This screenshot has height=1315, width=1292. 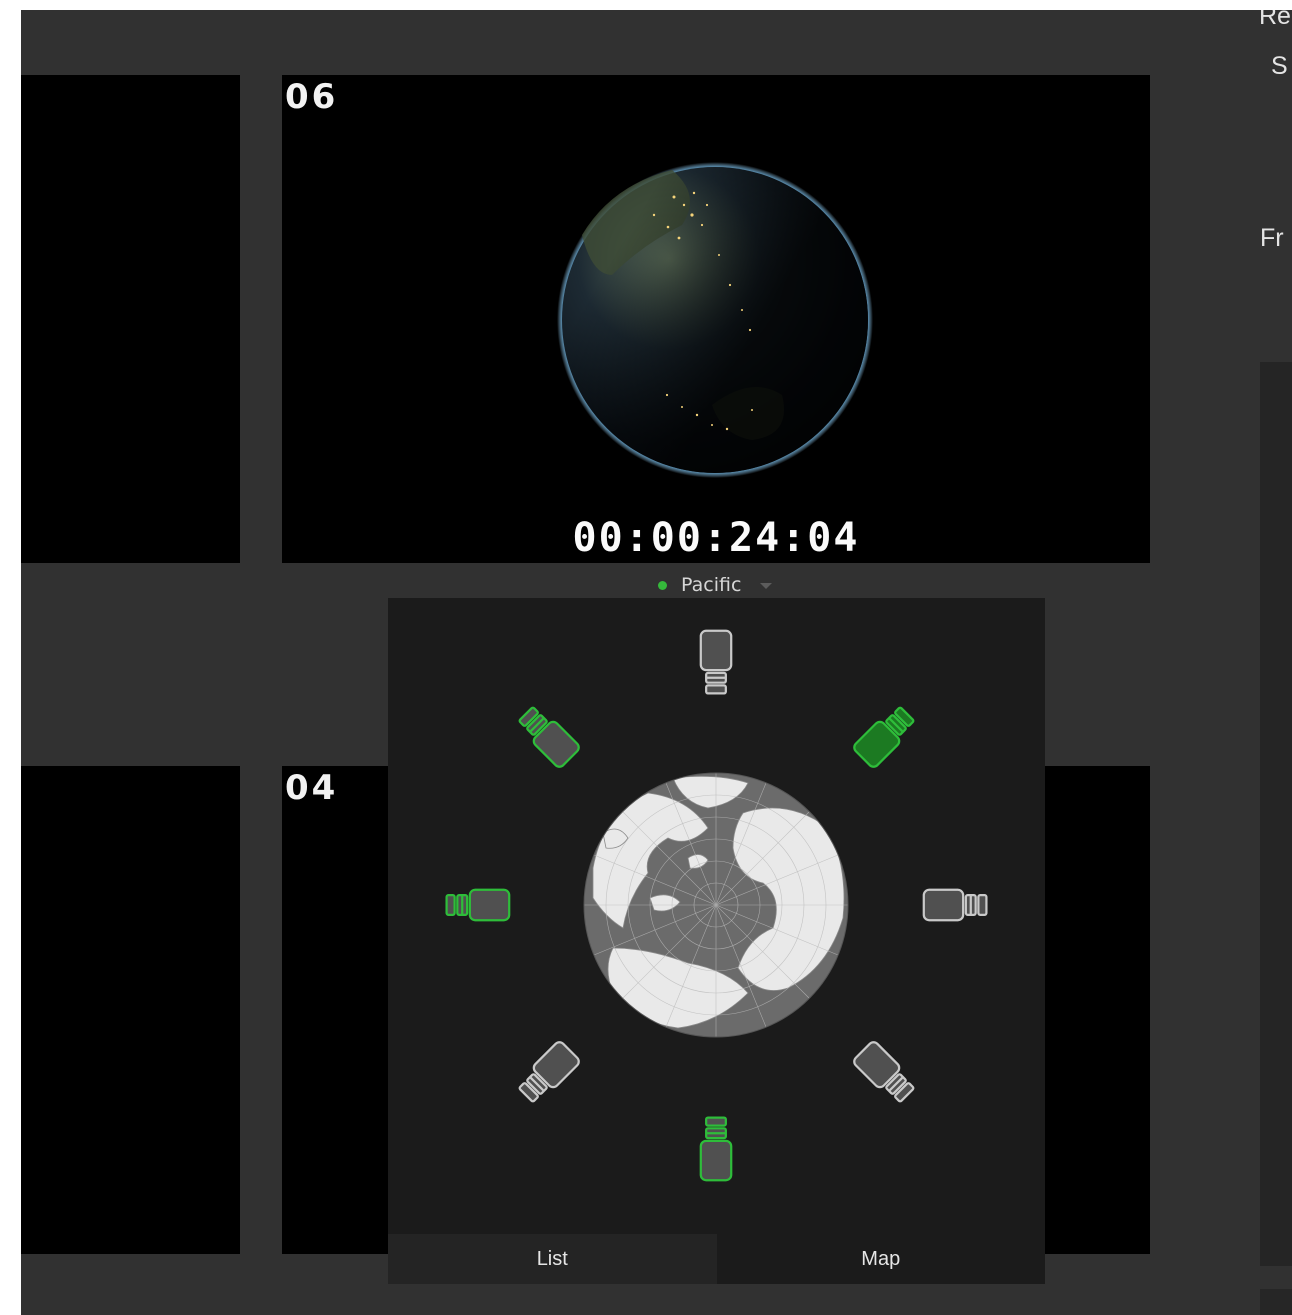 I want to click on source-dropdown: Pacific, so click(x=715, y=585).